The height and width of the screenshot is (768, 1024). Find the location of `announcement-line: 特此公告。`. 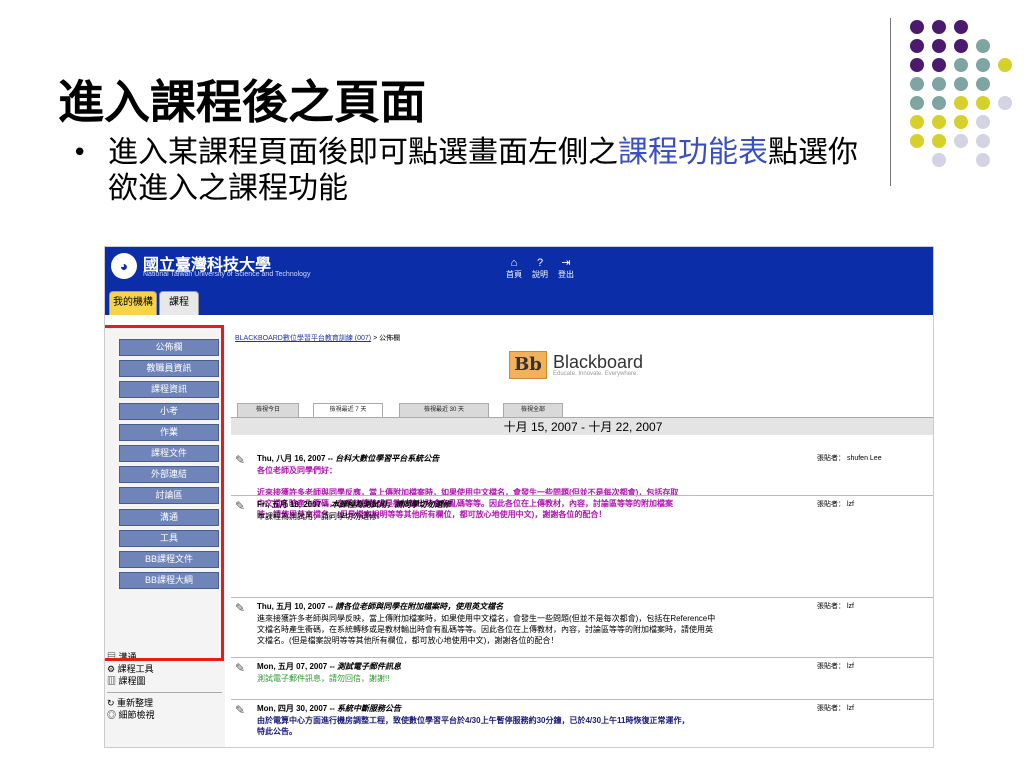

announcement-line: 特此公告。 is located at coordinates (277, 731).